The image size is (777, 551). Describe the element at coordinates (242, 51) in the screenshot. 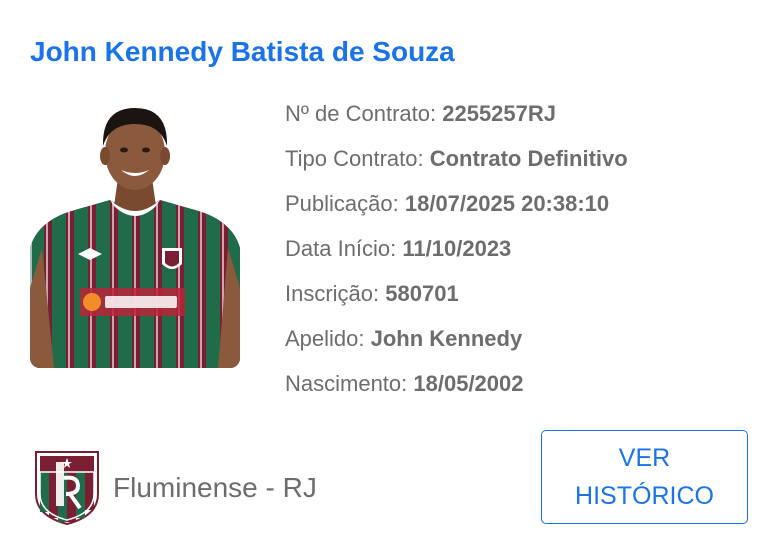

I see `player-name: John Kennedy Batista de Souza` at that location.